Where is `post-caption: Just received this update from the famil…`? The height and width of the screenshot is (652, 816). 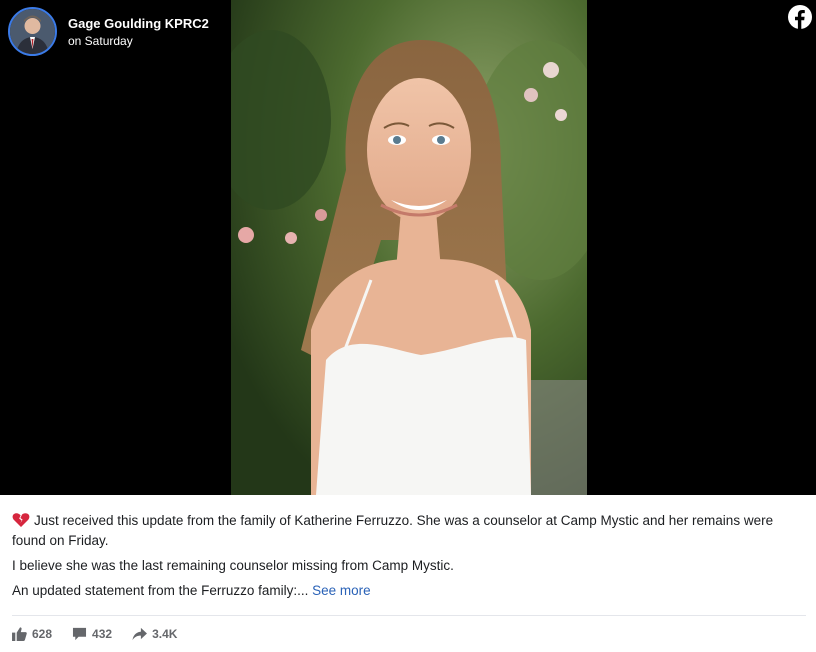 post-caption: Just received this update from the famil… is located at coordinates (411, 558).